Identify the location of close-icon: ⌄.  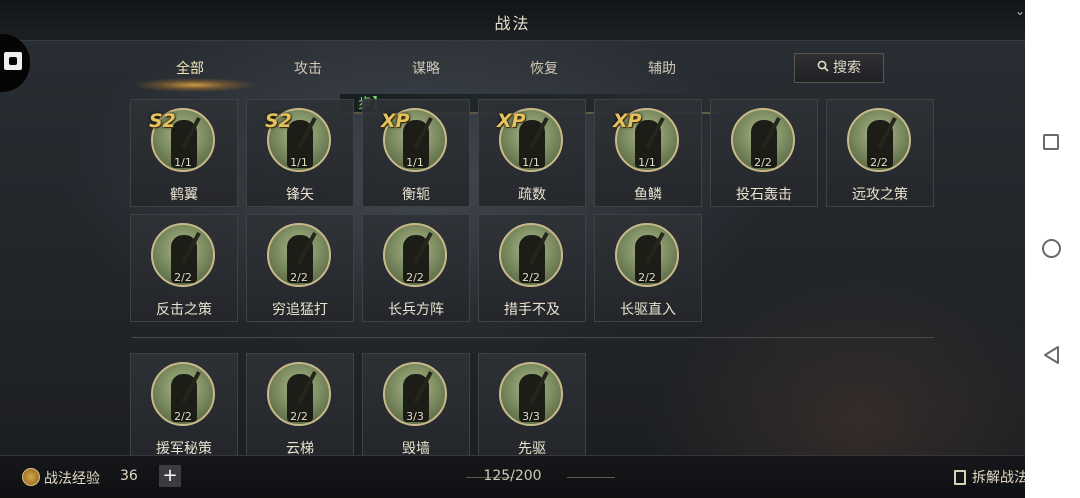
(1020, 11).